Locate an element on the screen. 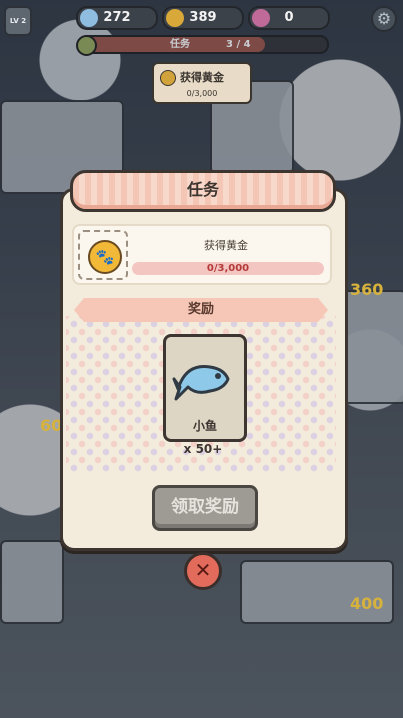  task-progress-label: 任务 is located at coordinates (180, 44).